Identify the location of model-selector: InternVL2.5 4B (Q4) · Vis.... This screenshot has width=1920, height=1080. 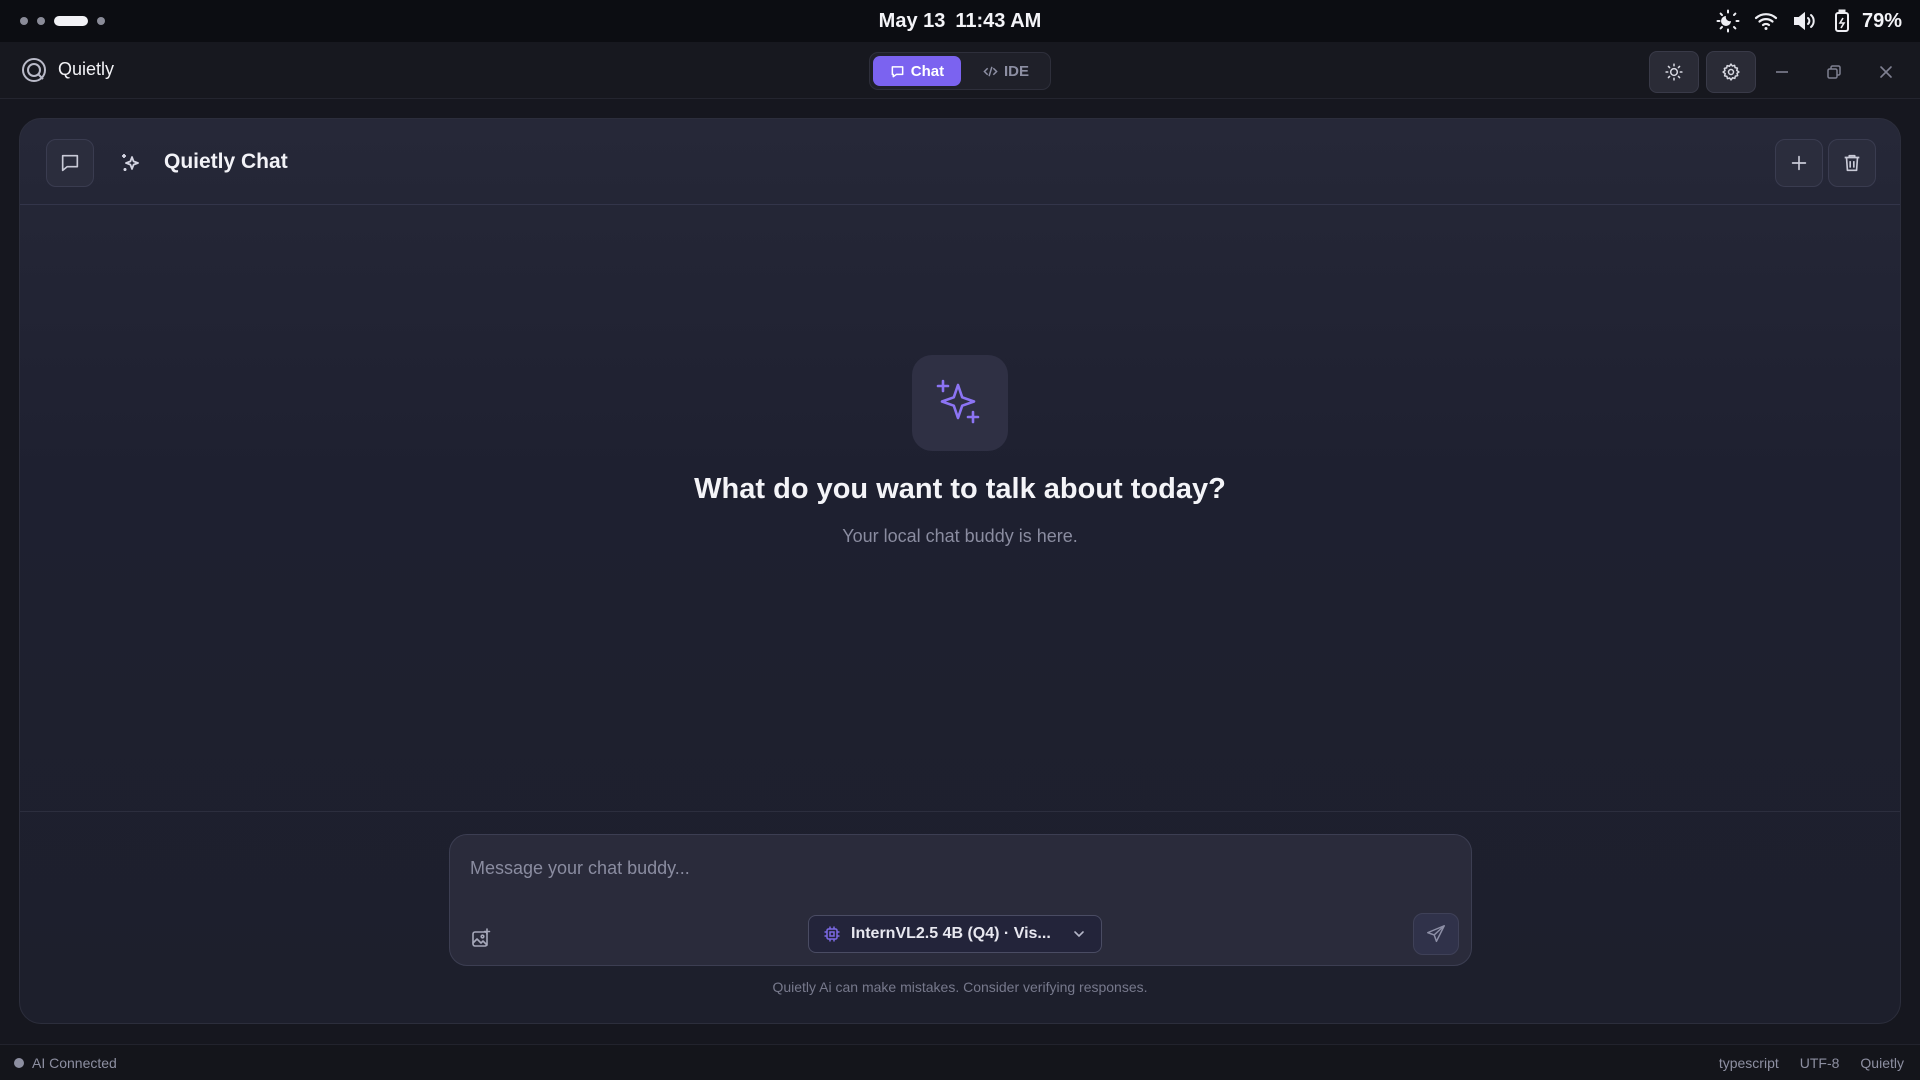
(955, 934).